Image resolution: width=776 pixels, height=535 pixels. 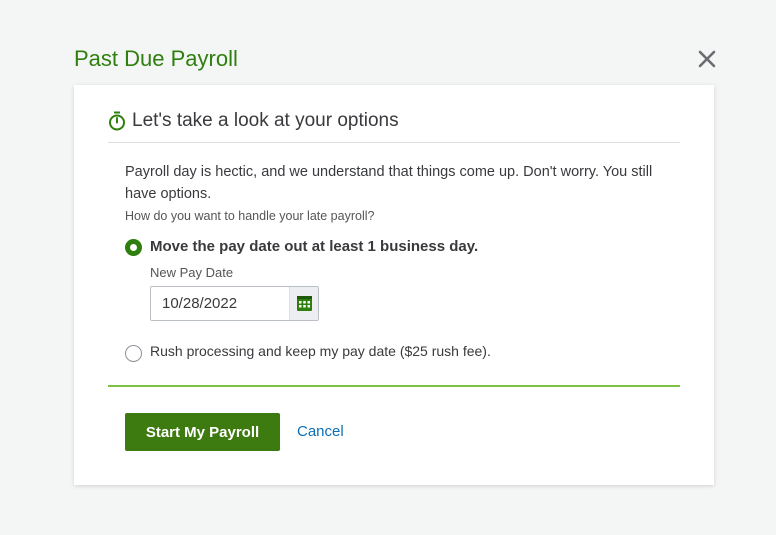 What do you see at coordinates (133, 247) in the screenshot?
I see `move-pay-date-radio` at bounding box center [133, 247].